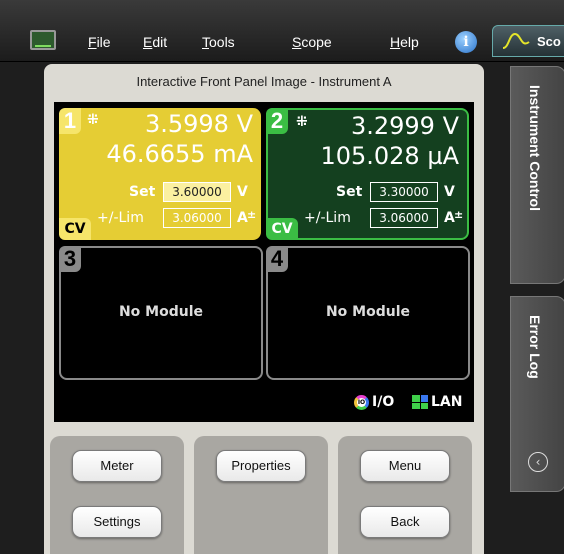 The width and height of the screenshot is (564, 554). I want to click on channel-4-panel: 4 No Module, so click(368, 313).